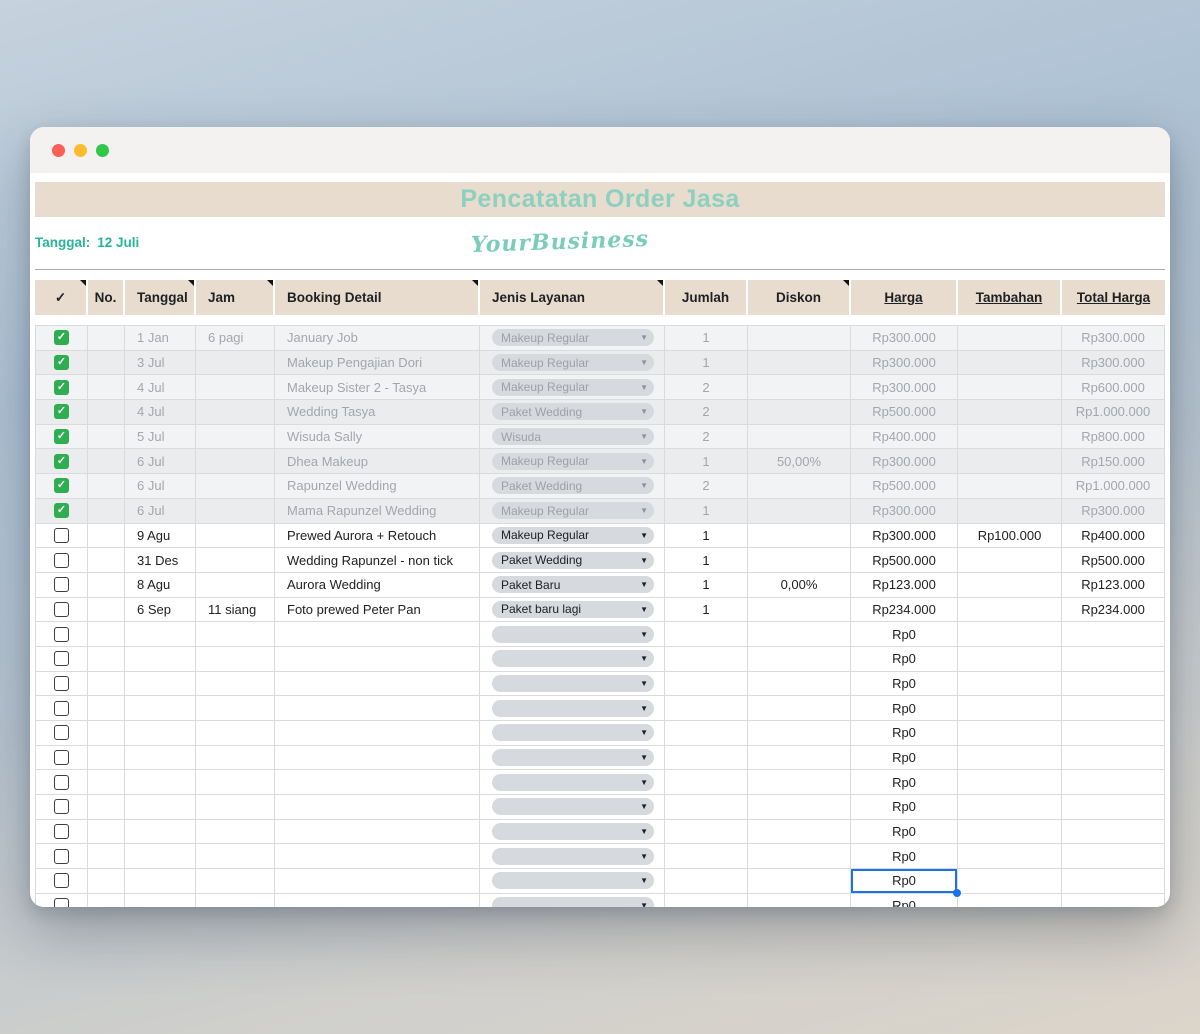 This screenshot has width=1200, height=1034. Describe the element at coordinates (904, 436) in the screenshot. I see `cell-harga: Rp400.000` at that location.